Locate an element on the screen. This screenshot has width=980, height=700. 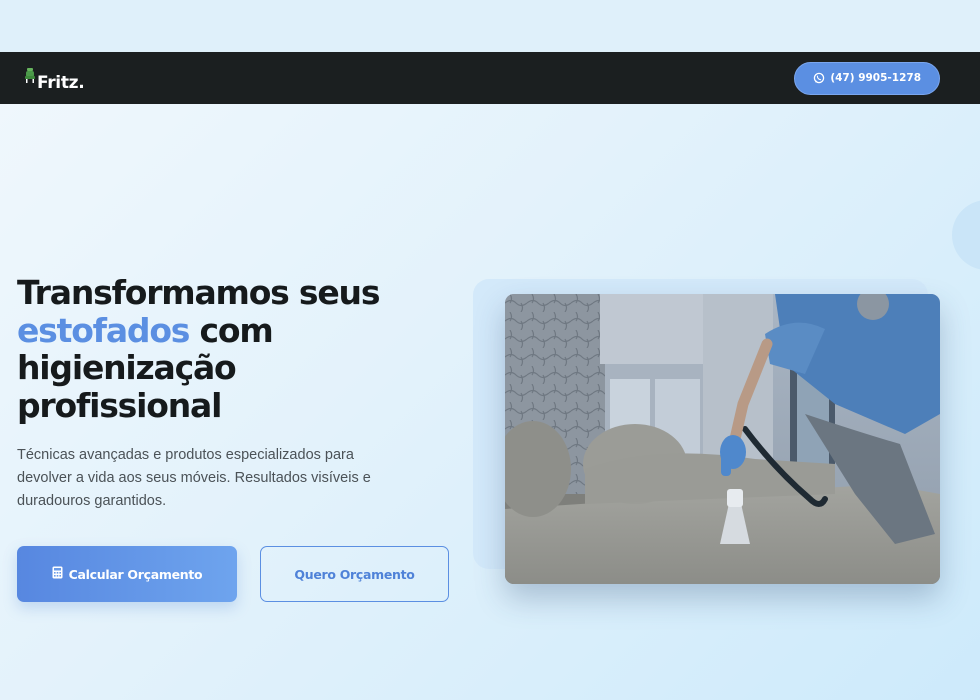
brand-name: Fritz. is located at coordinates (61, 83).